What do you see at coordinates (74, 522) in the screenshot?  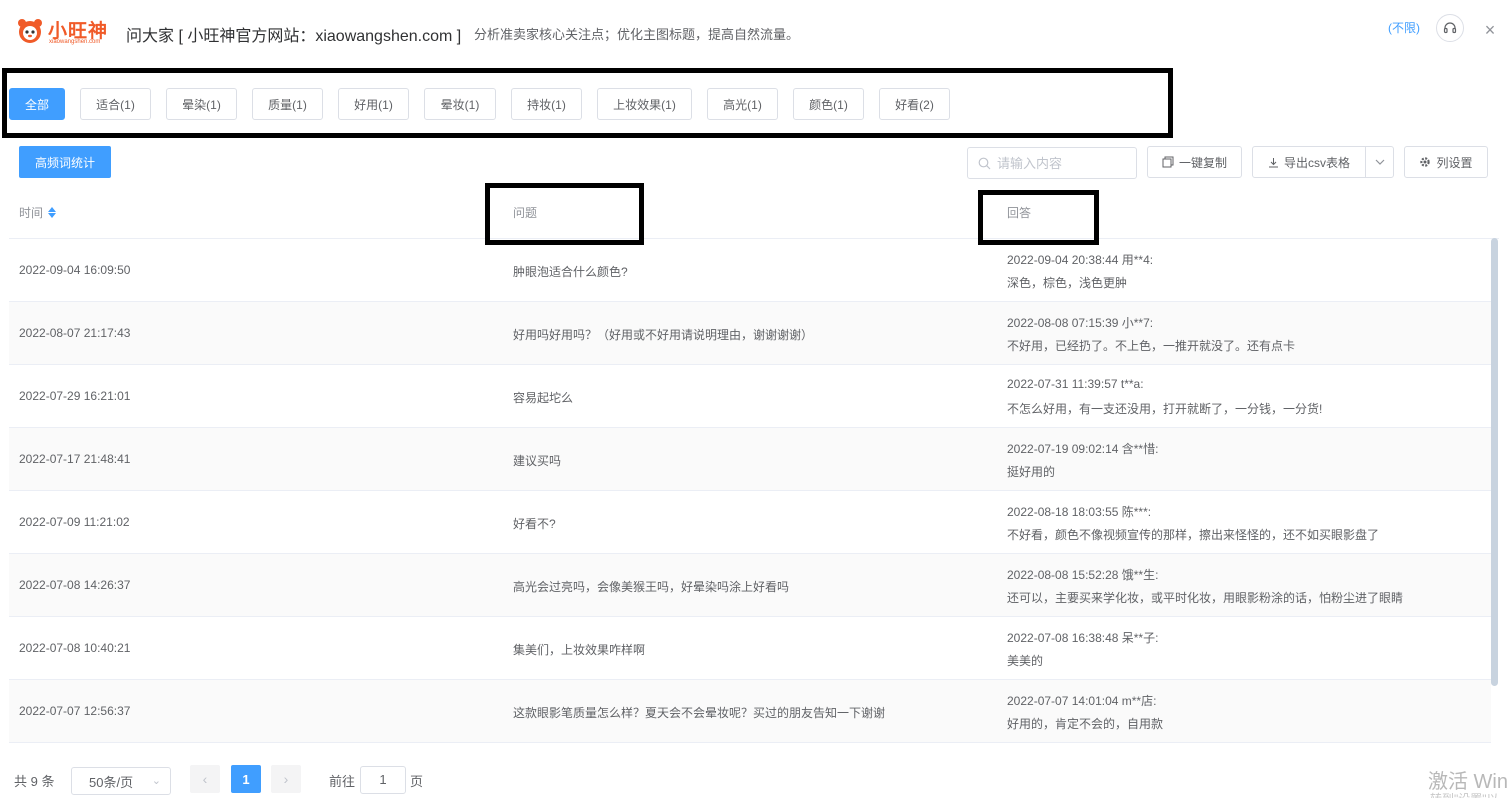 I see `time-cell: 2022-07-09 11:21:02` at bounding box center [74, 522].